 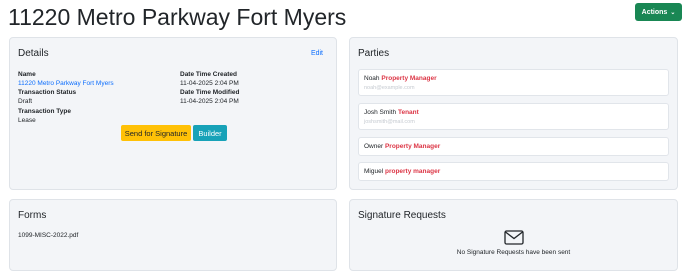 What do you see at coordinates (25, 101) in the screenshot?
I see `status-value: Draft` at bounding box center [25, 101].